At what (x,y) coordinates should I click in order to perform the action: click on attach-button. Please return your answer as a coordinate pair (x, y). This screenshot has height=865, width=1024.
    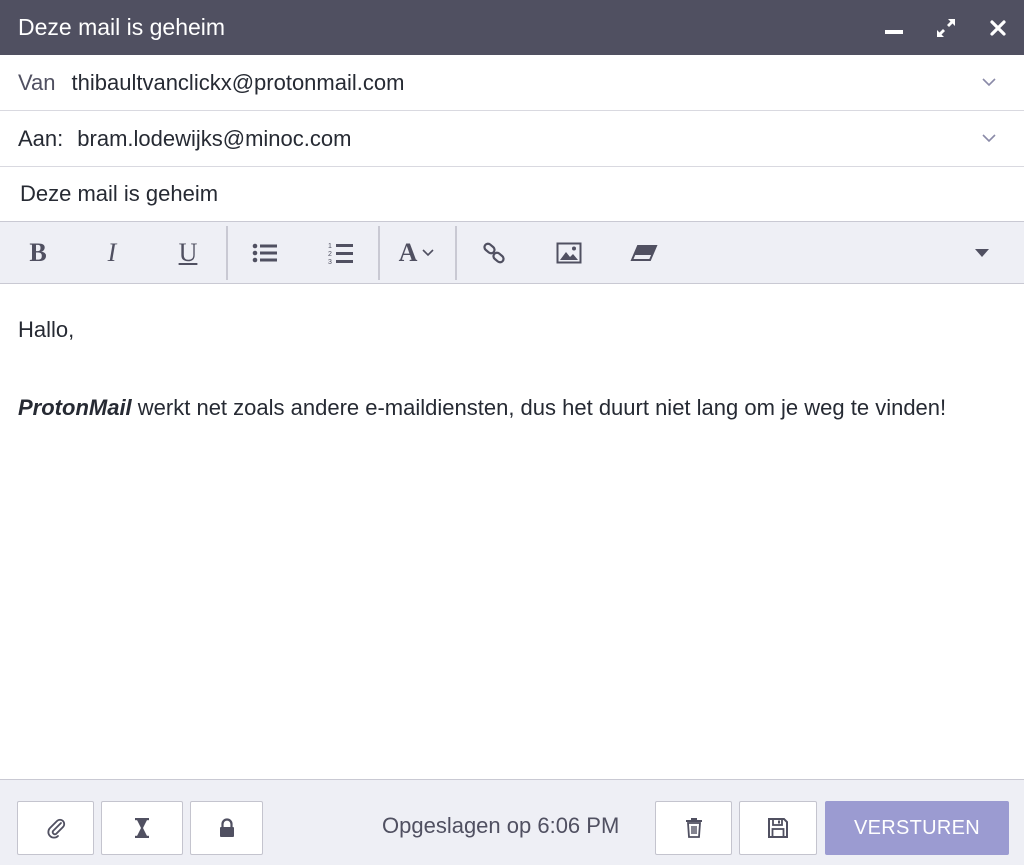
    Looking at the image, I should click on (55, 828).